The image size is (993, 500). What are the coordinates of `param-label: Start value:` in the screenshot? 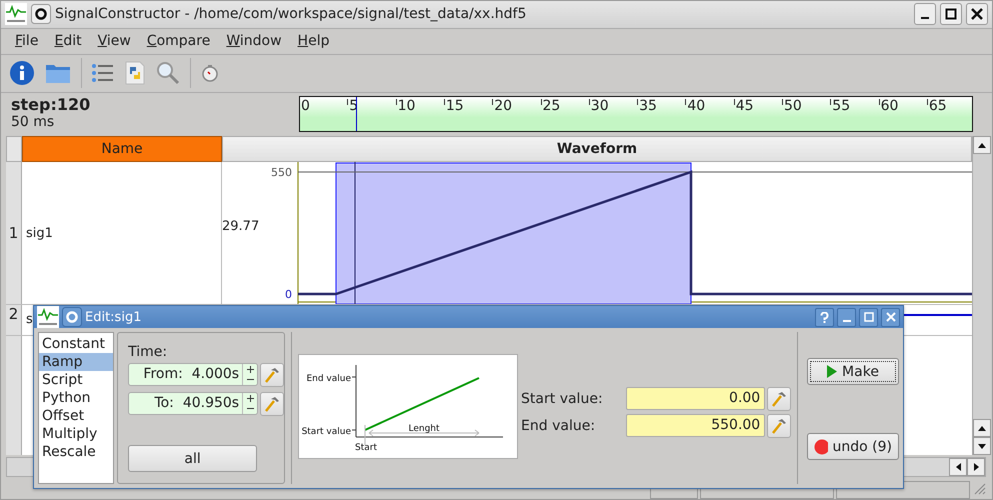 It's located at (562, 398).